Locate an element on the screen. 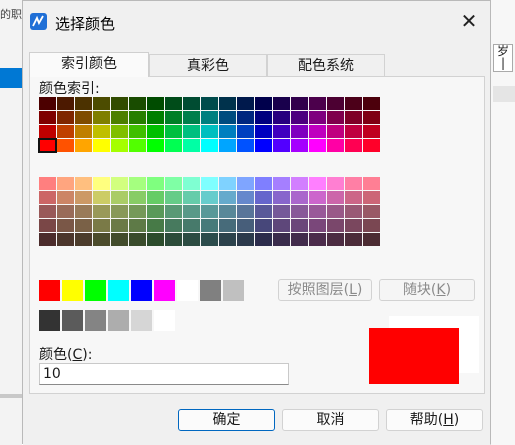  tab-color-books: 配色系统 is located at coordinates (326, 65).